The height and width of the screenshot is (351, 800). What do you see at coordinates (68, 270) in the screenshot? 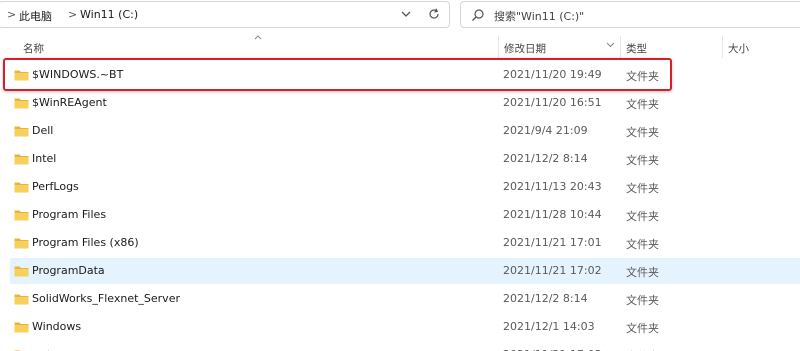
I see `file-name: ProgramData` at bounding box center [68, 270].